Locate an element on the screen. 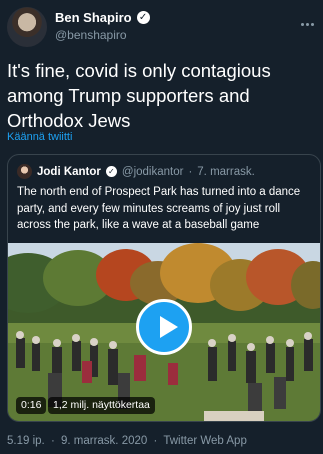 The width and height of the screenshot is (323, 454). quoted-author-handle: @jodikantor is located at coordinates (152, 171).